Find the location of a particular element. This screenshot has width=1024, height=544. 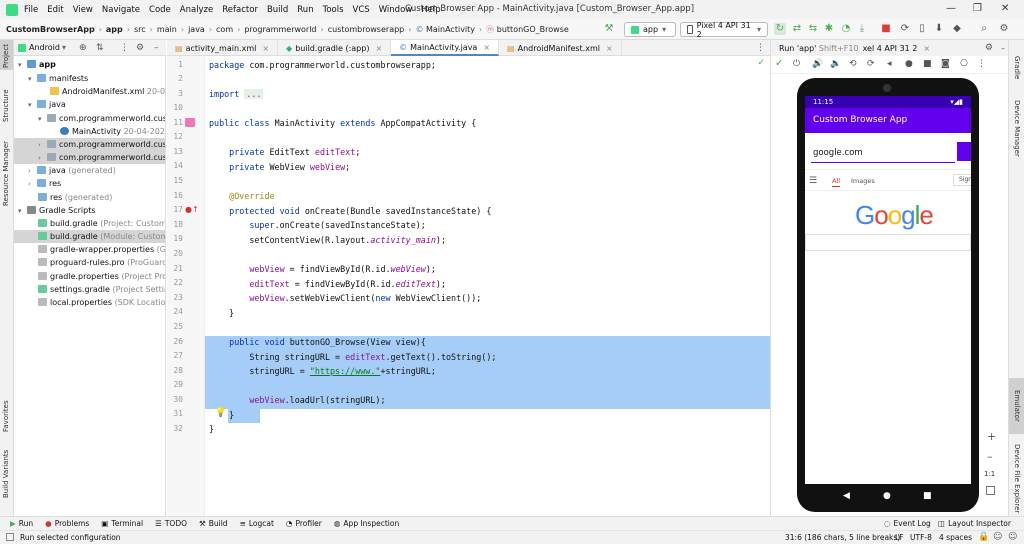

tool-build: ⚒ Build is located at coordinates (213, 523).